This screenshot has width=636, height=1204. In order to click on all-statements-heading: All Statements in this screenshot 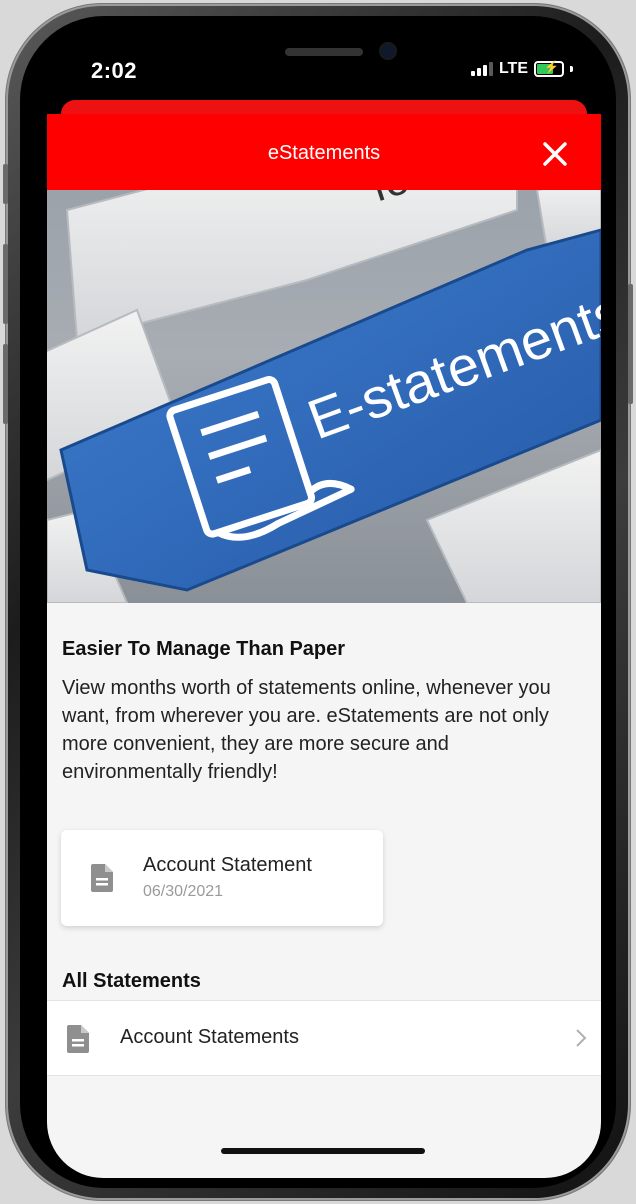, I will do `click(131, 981)`.